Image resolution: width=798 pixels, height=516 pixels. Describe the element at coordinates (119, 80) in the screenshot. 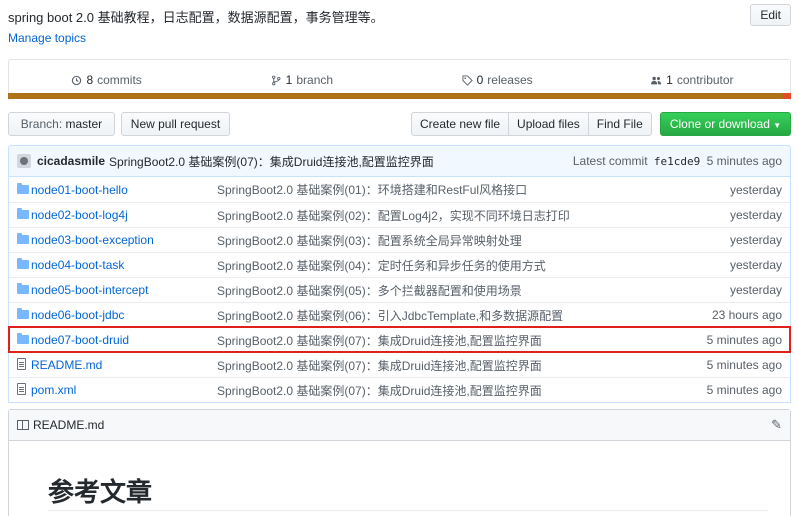

I see `commits-label: commits` at that location.